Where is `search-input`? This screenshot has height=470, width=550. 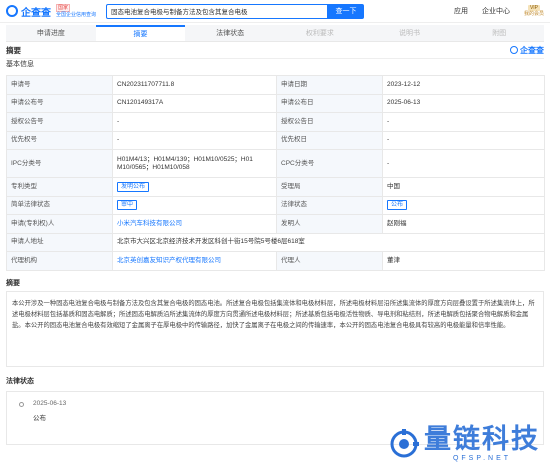
search-input is located at coordinates (217, 11).